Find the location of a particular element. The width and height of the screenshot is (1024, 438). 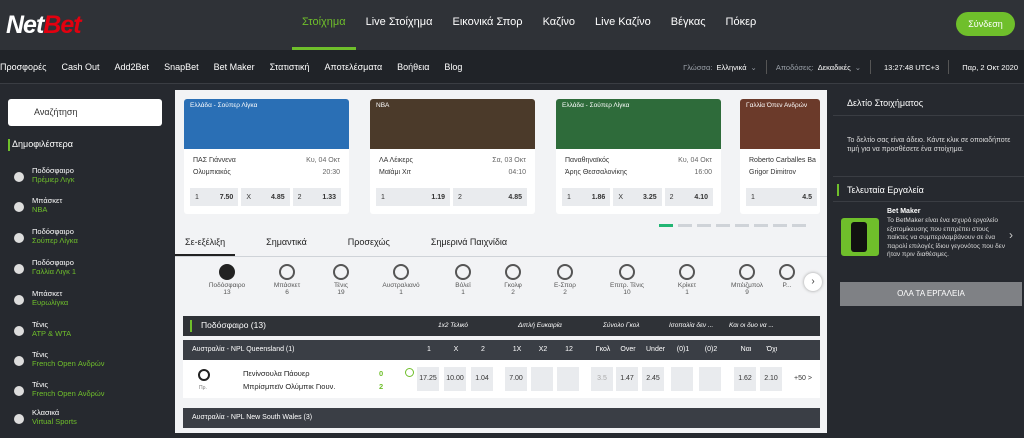

sport-aussie-rules: Αυστραλιανό 1 is located at coordinates (401, 280).